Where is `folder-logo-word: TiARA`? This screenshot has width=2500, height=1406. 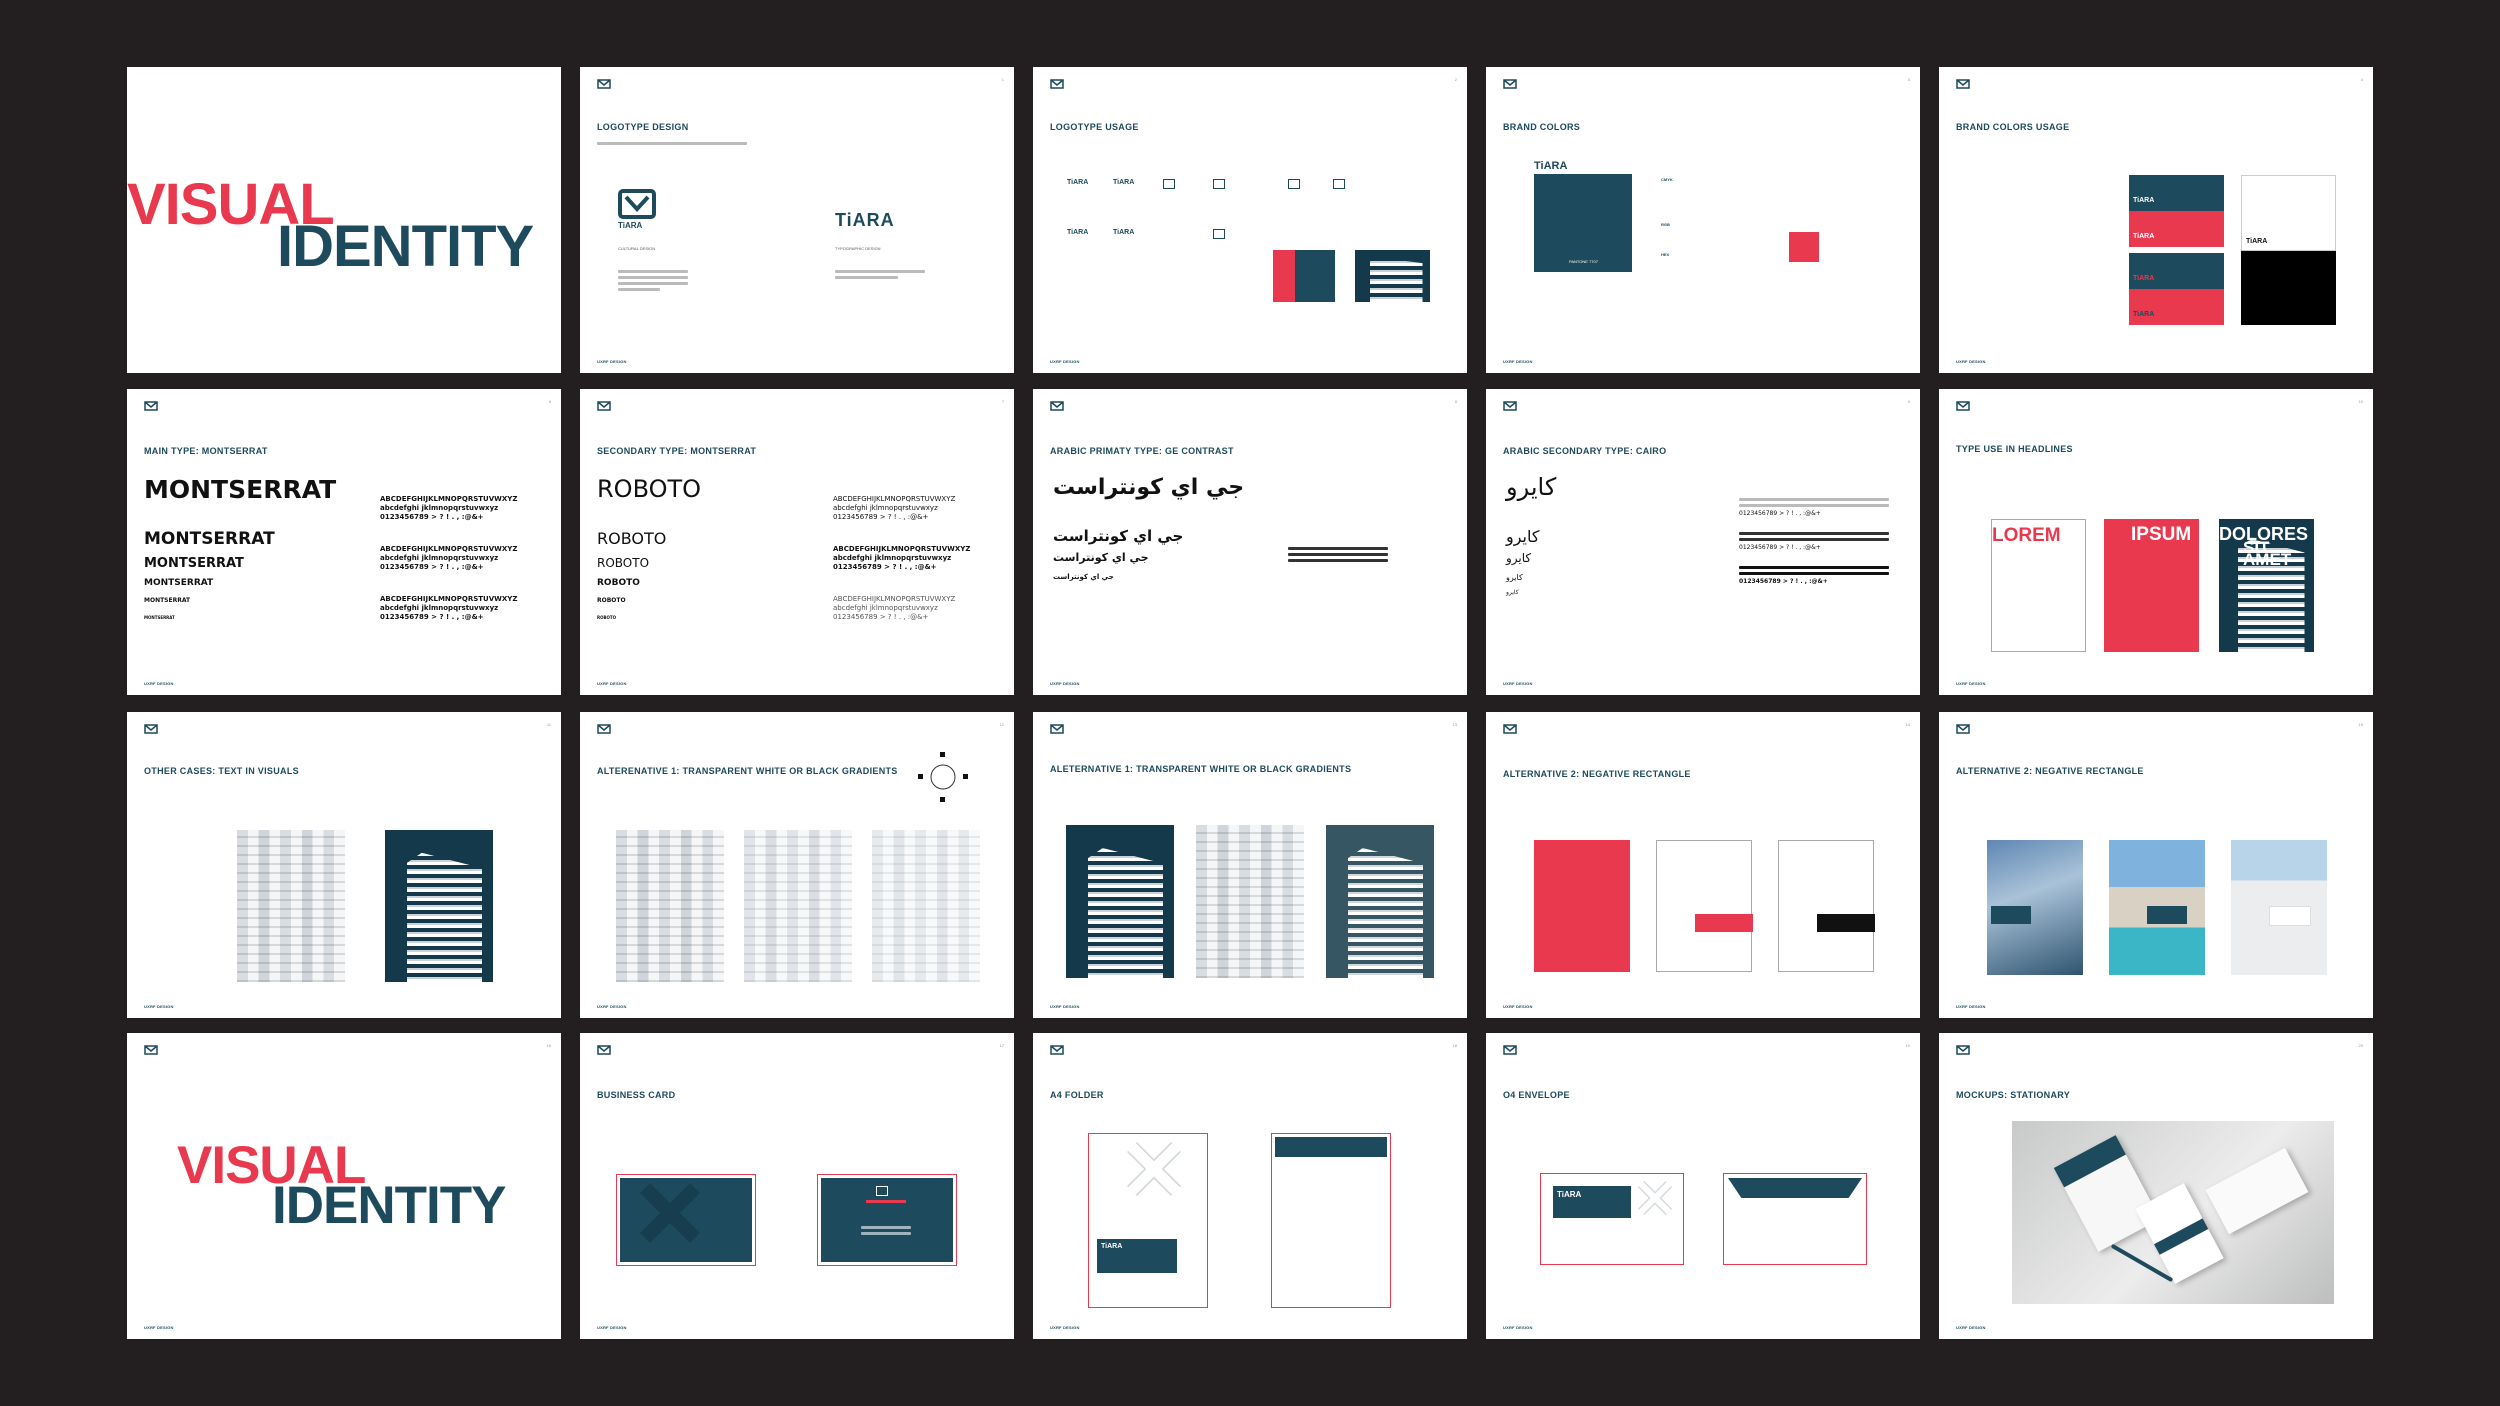
folder-logo-word: TiARA is located at coordinates (1112, 1246).